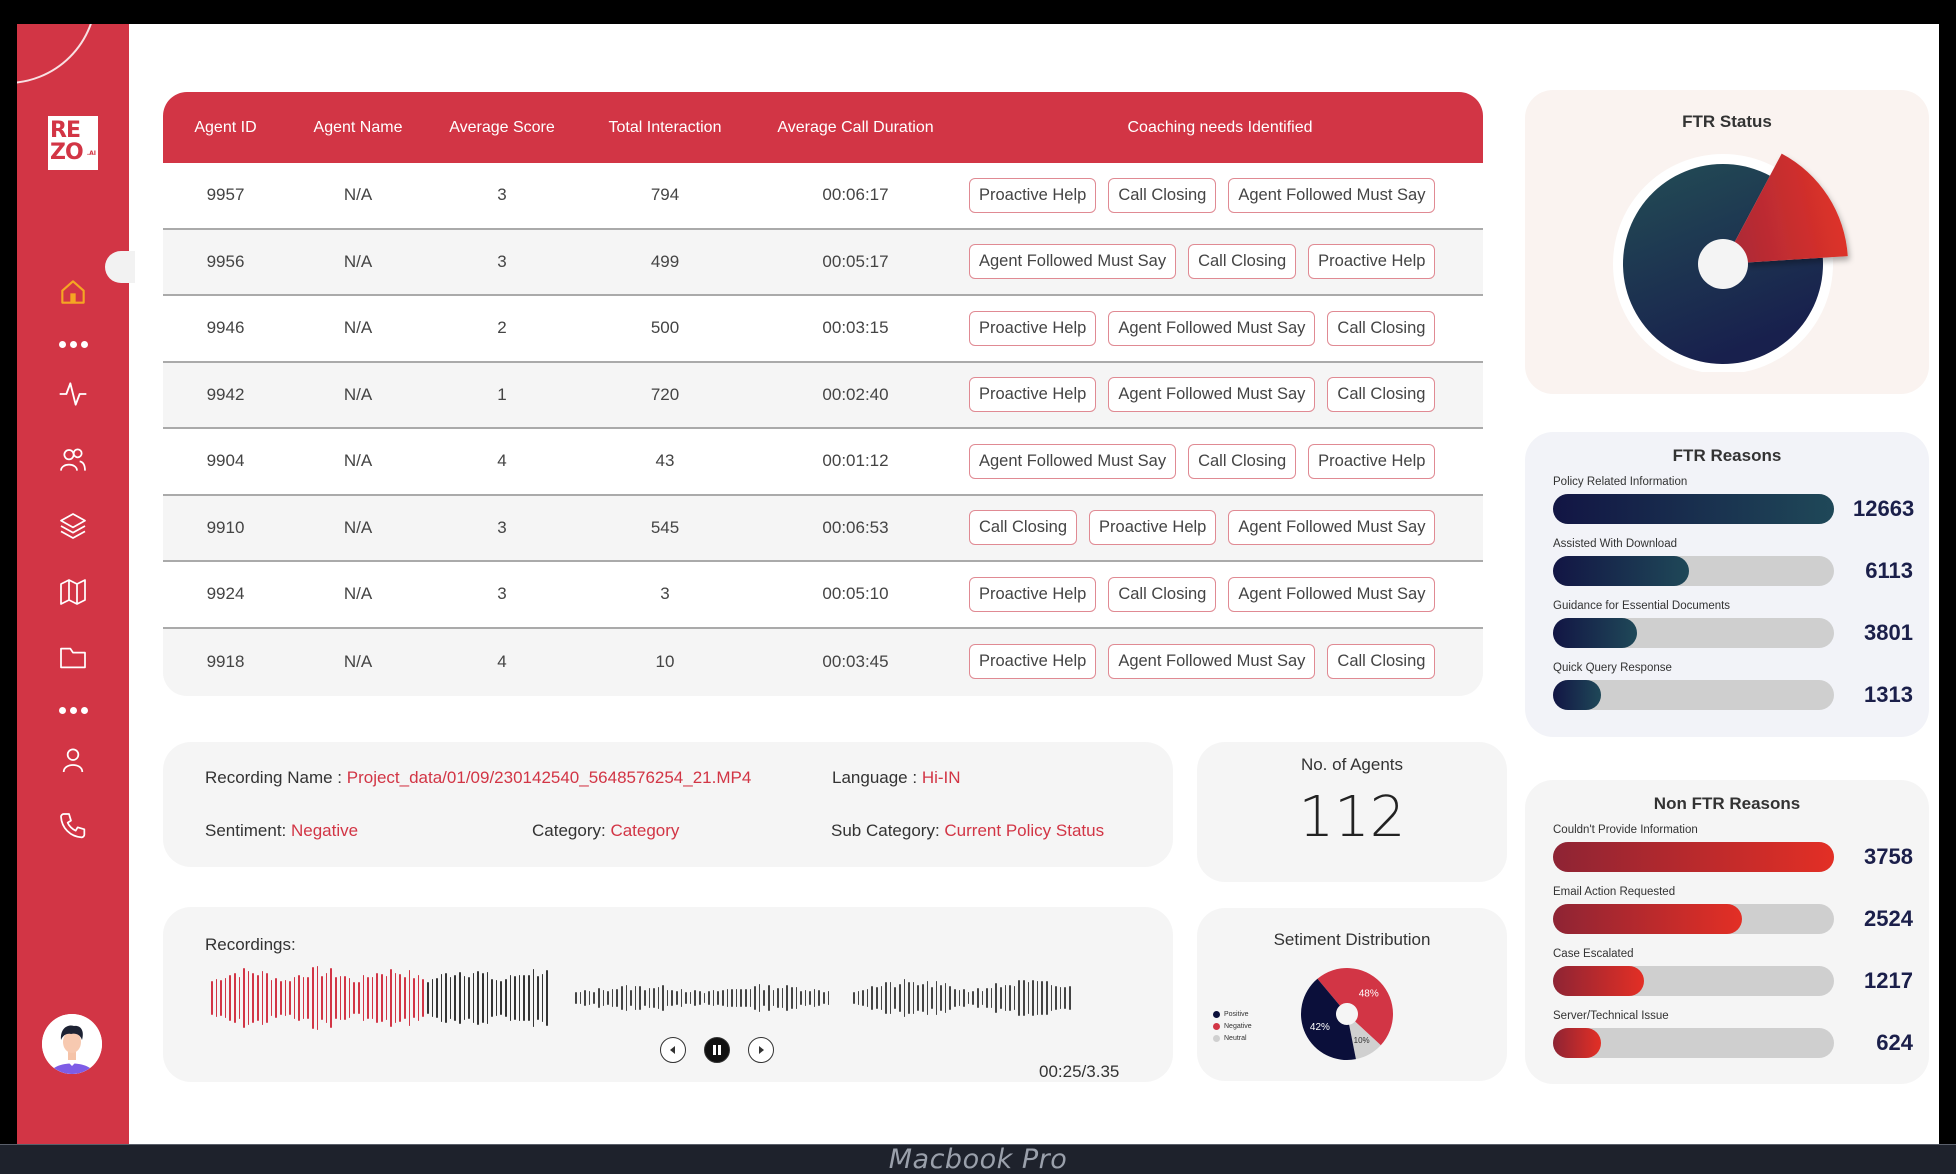 Image resolution: width=1956 pixels, height=1174 pixels. What do you see at coordinates (358, 661) in the screenshot?
I see `agent-name-cell: N/A` at bounding box center [358, 661].